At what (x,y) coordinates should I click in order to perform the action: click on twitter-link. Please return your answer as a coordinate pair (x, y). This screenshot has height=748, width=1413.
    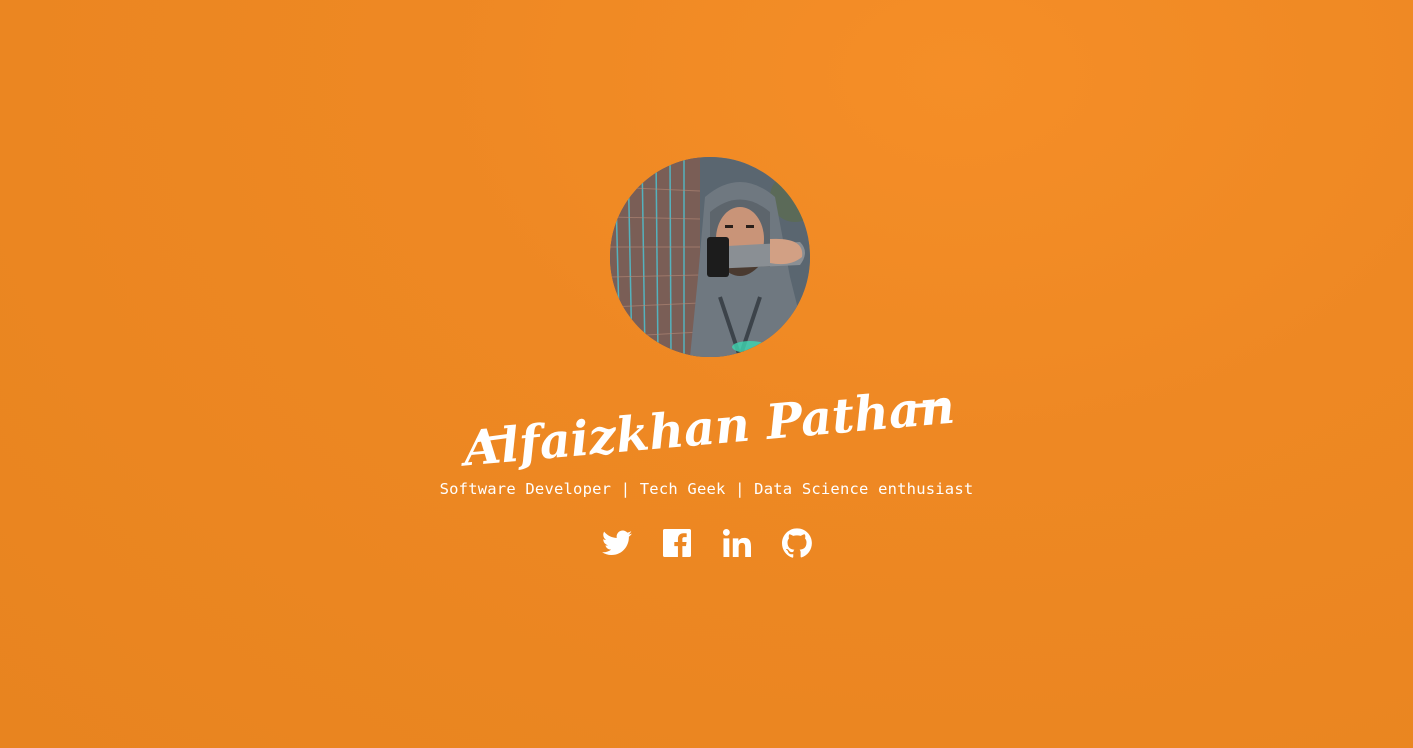
    Looking at the image, I should click on (616, 543).